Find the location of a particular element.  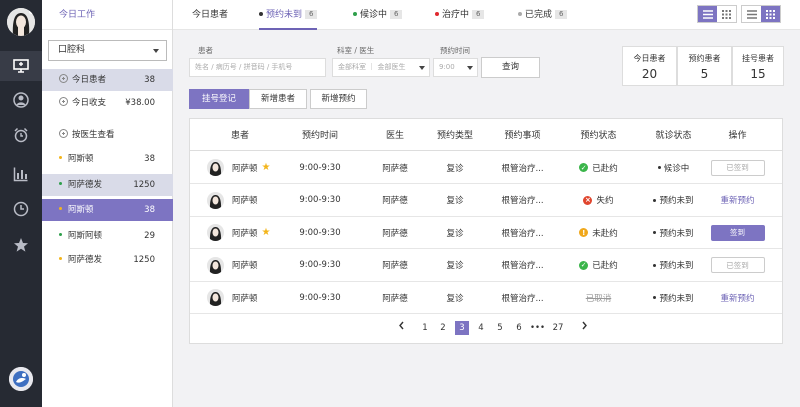

department-select: 口腔科 is located at coordinates (107, 50).